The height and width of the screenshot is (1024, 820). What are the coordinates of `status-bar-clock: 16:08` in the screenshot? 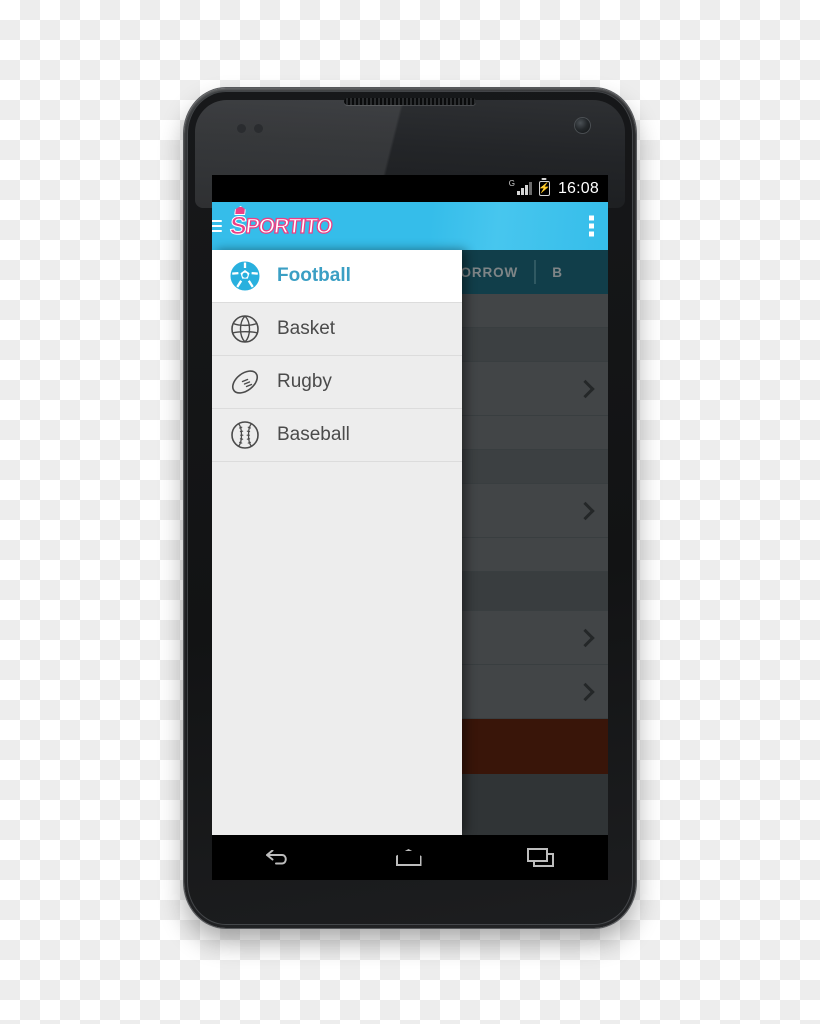 It's located at (578, 188).